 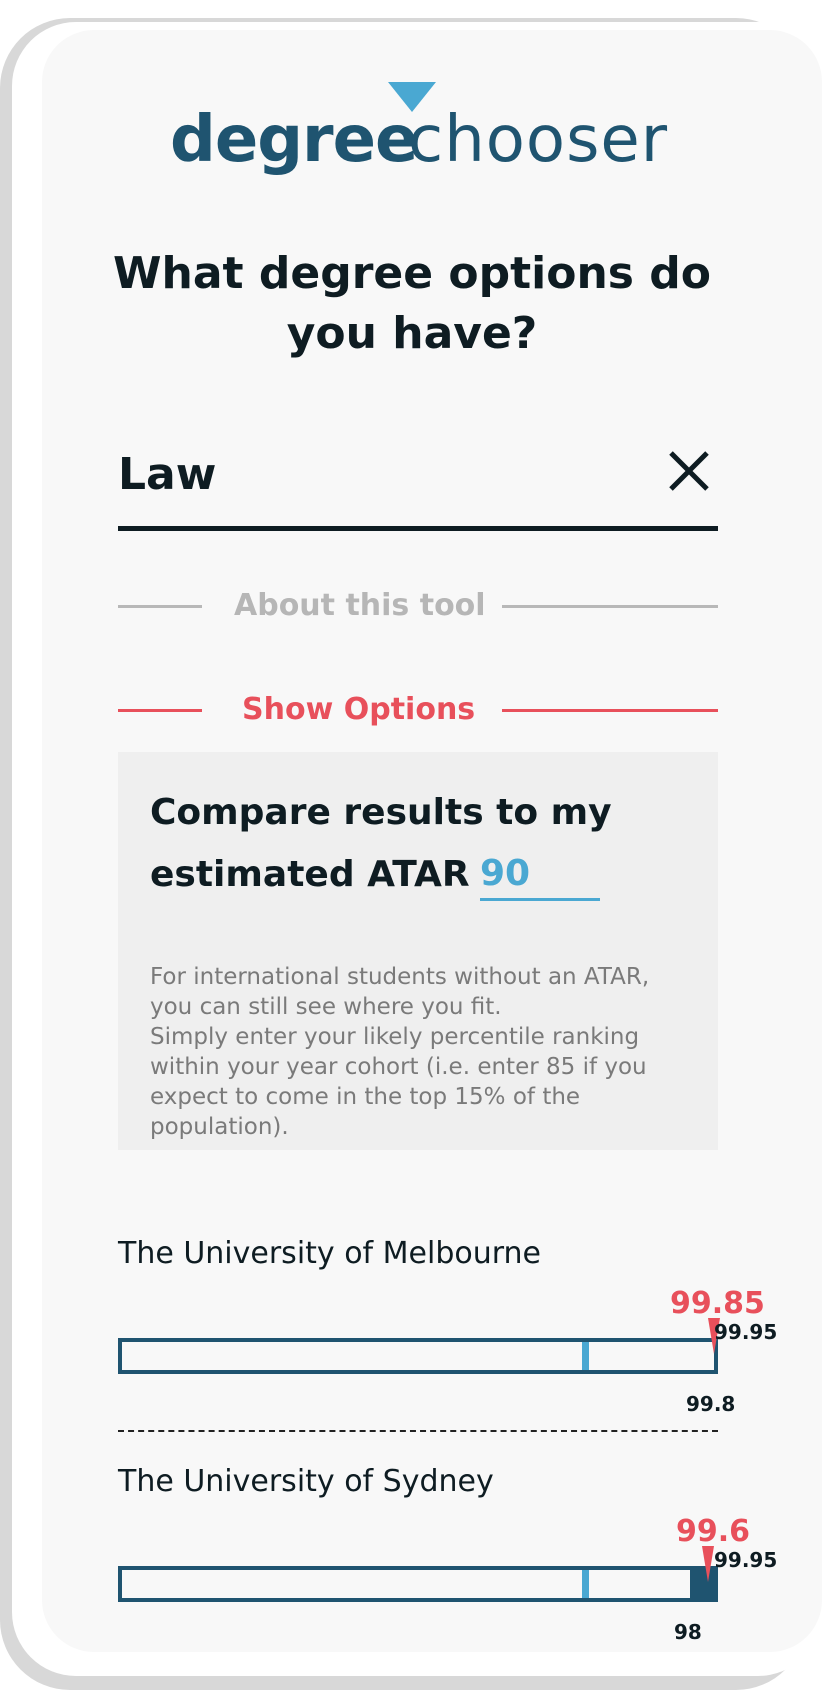 What do you see at coordinates (378, 474) in the screenshot?
I see `search-input` at bounding box center [378, 474].